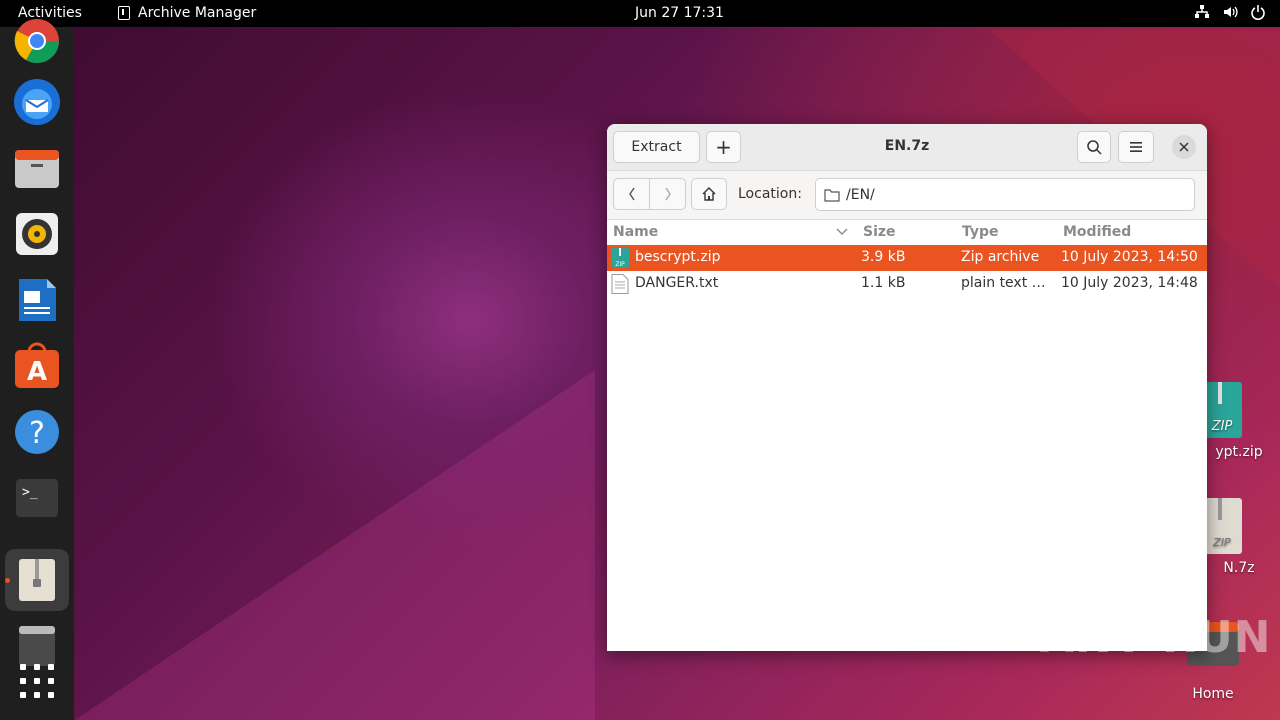 This screenshot has height=720, width=1280. Describe the element at coordinates (883, 283) in the screenshot. I see `file-size: 1.1 kB` at that location.